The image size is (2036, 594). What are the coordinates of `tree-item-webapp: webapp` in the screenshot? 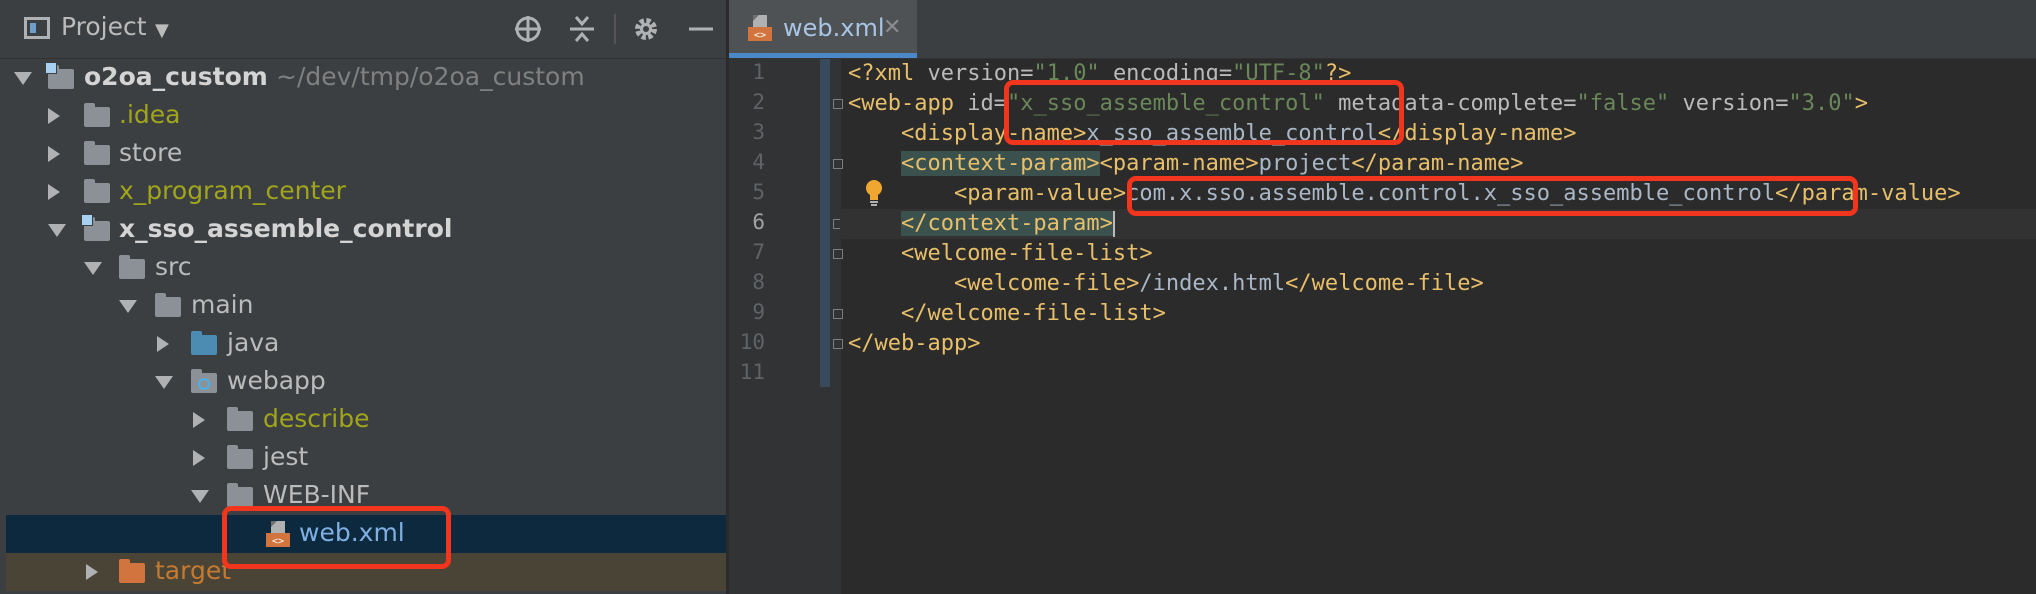 It's located at (366, 382).